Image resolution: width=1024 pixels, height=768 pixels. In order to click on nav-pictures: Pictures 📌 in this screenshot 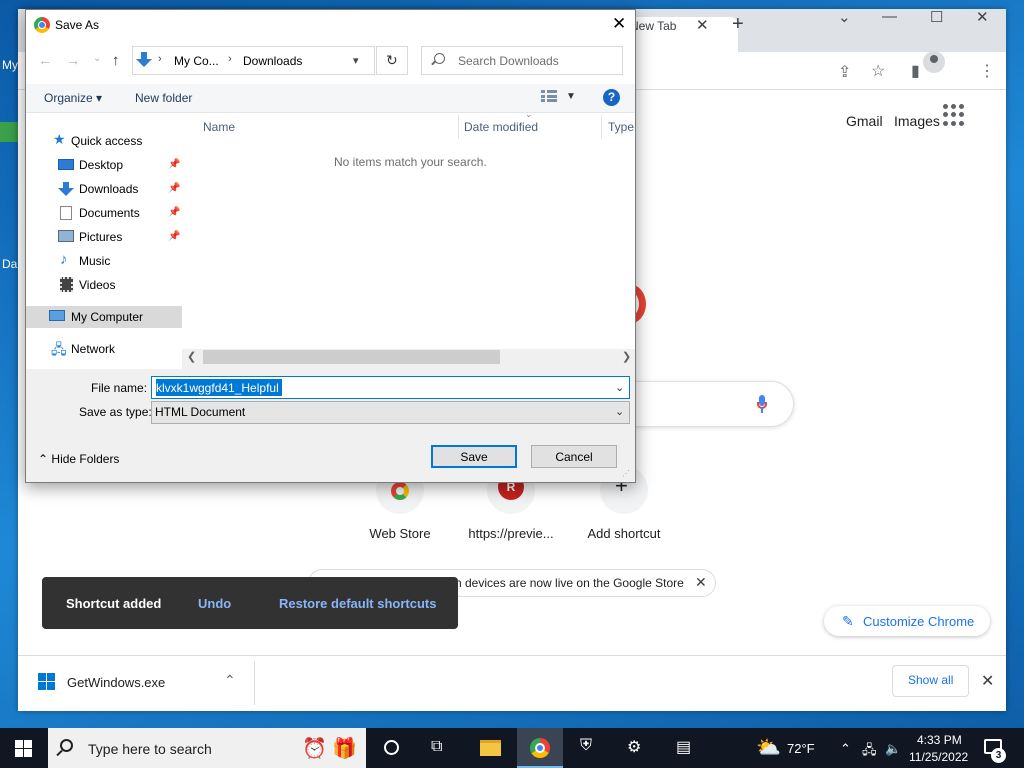, I will do `click(104, 237)`.